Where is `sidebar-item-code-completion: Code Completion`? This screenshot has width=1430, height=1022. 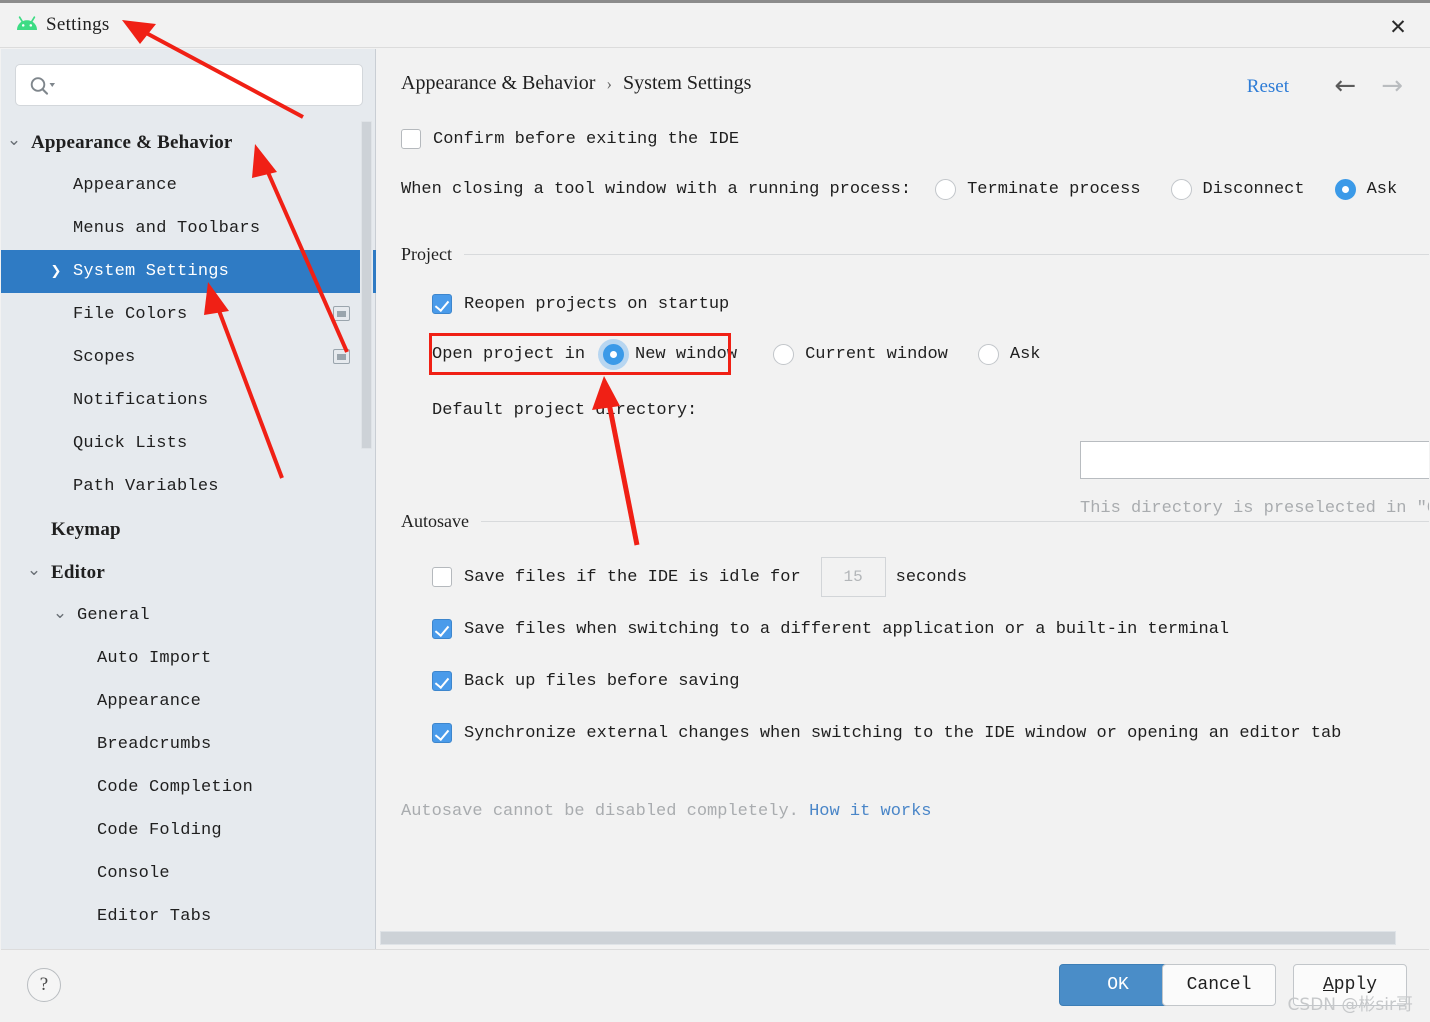 sidebar-item-code-completion: Code Completion is located at coordinates (188, 787).